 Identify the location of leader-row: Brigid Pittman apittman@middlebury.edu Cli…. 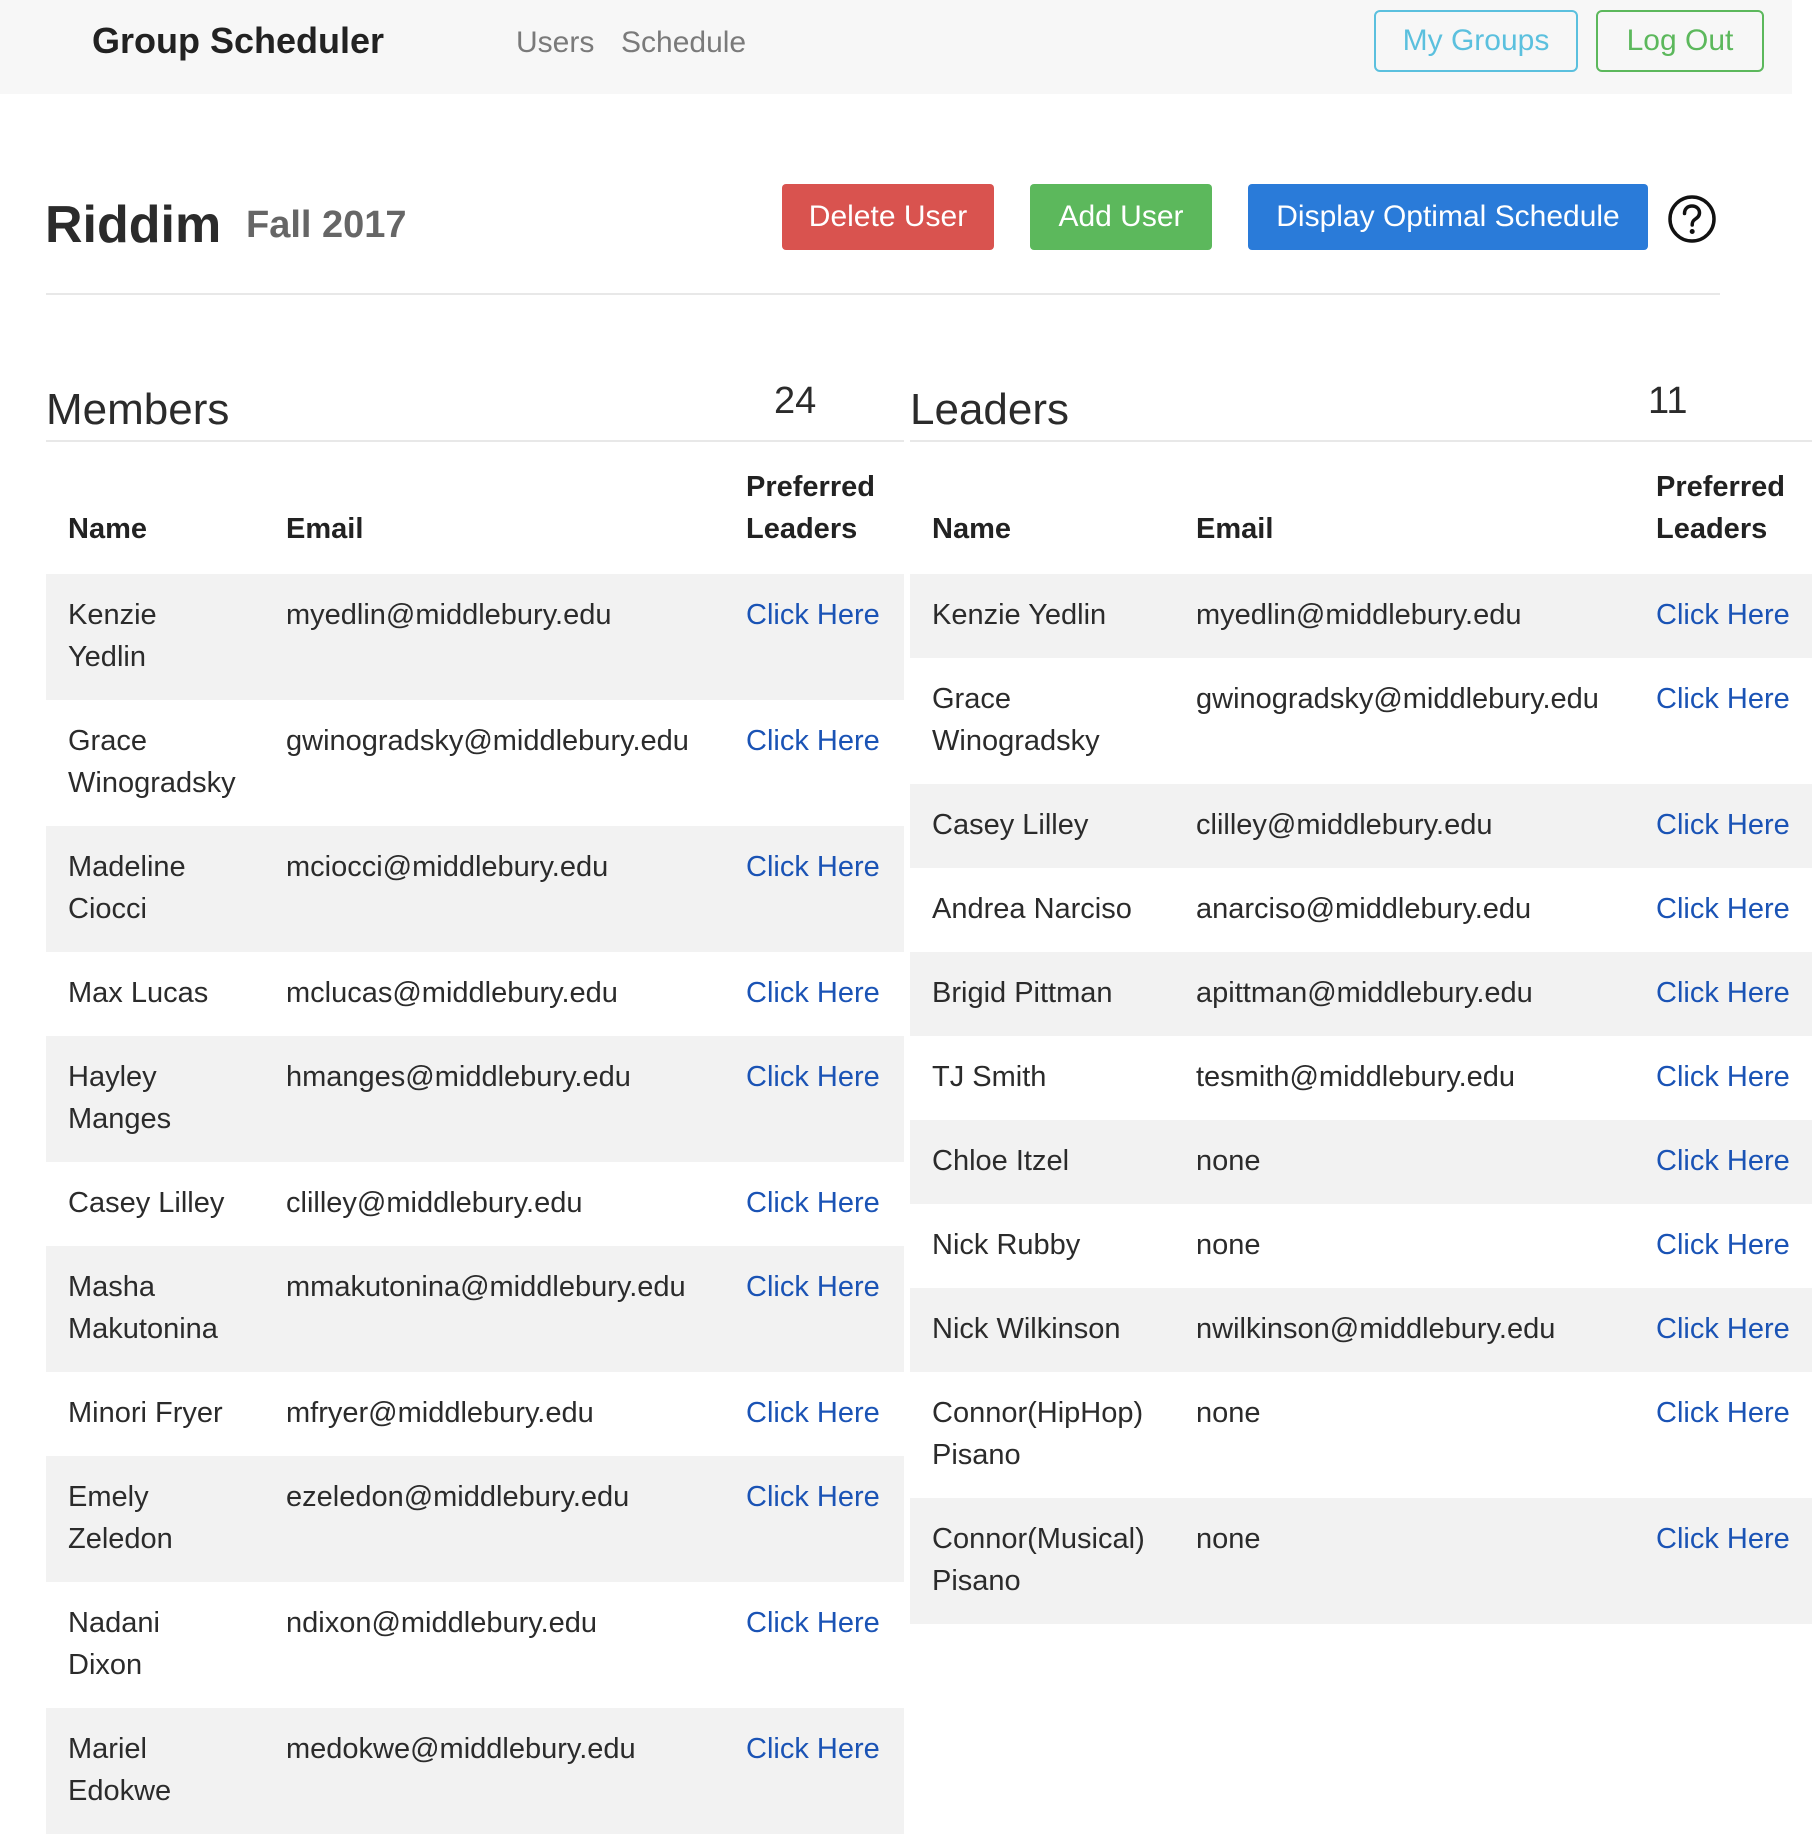
(1361, 994).